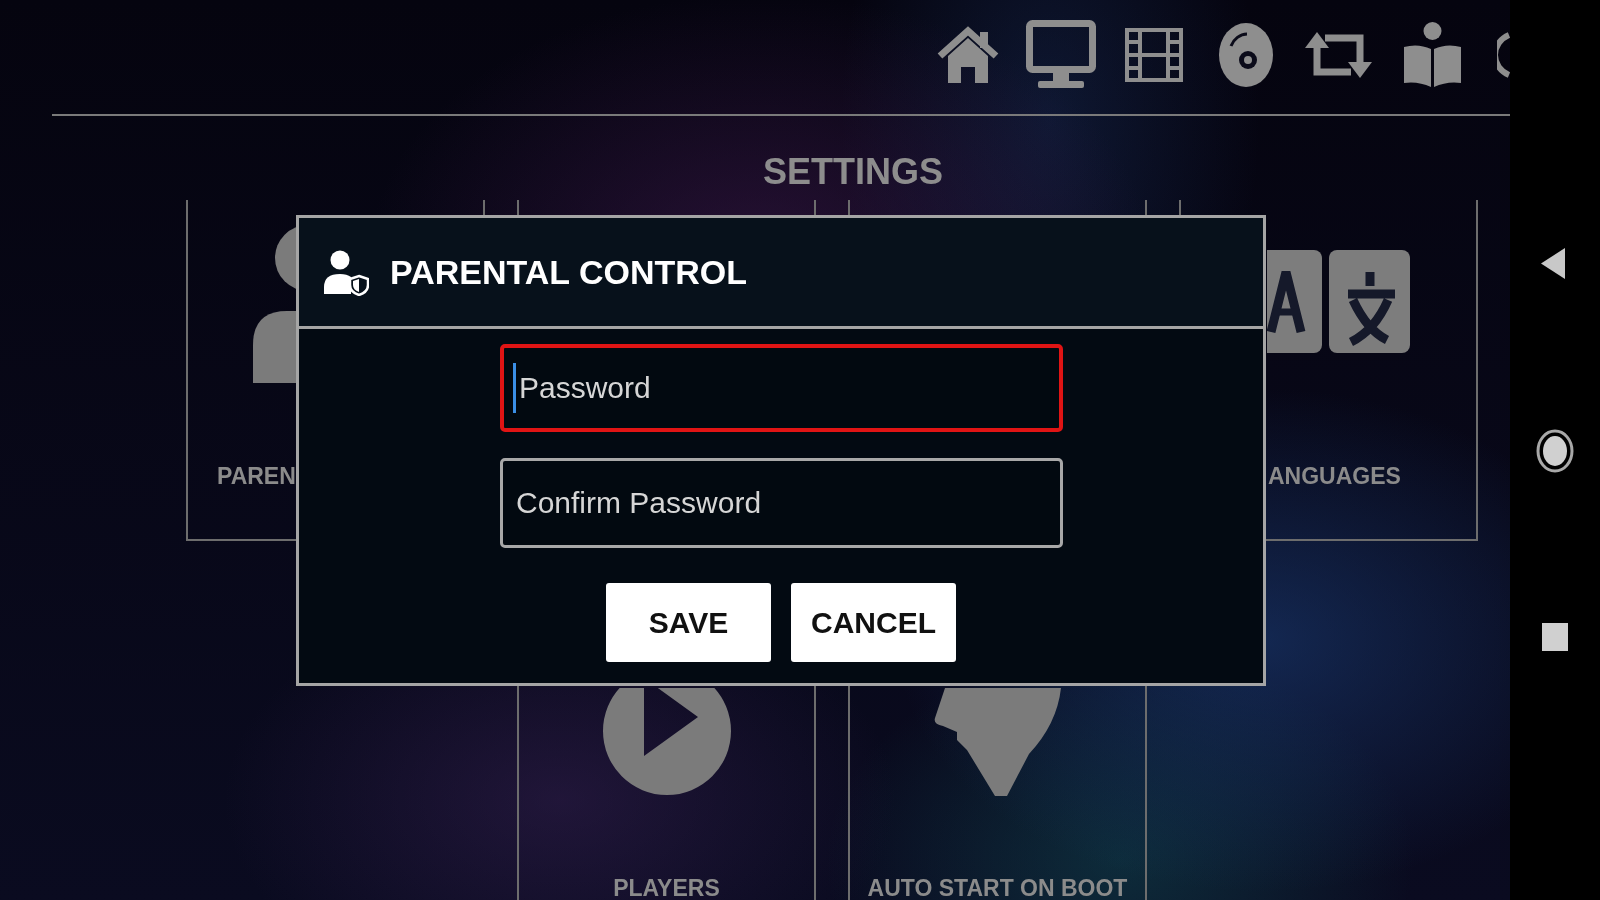 The image size is (1600, 900). I want to click on home-icon, so click(968, 55).